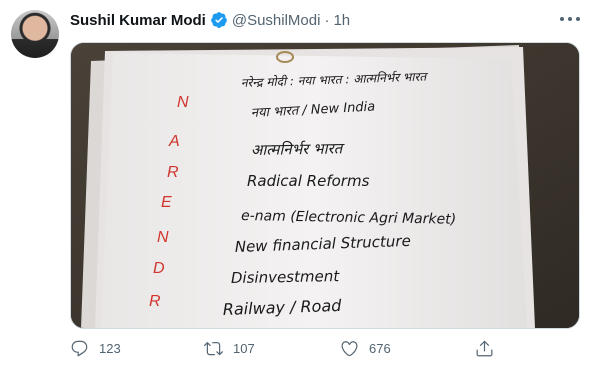 Image resolution: width=604 pixels, height=365 pixels. Describe the element at coordinates (229, 348) in the screenshot. I see `retweet-button: 107` at that location.